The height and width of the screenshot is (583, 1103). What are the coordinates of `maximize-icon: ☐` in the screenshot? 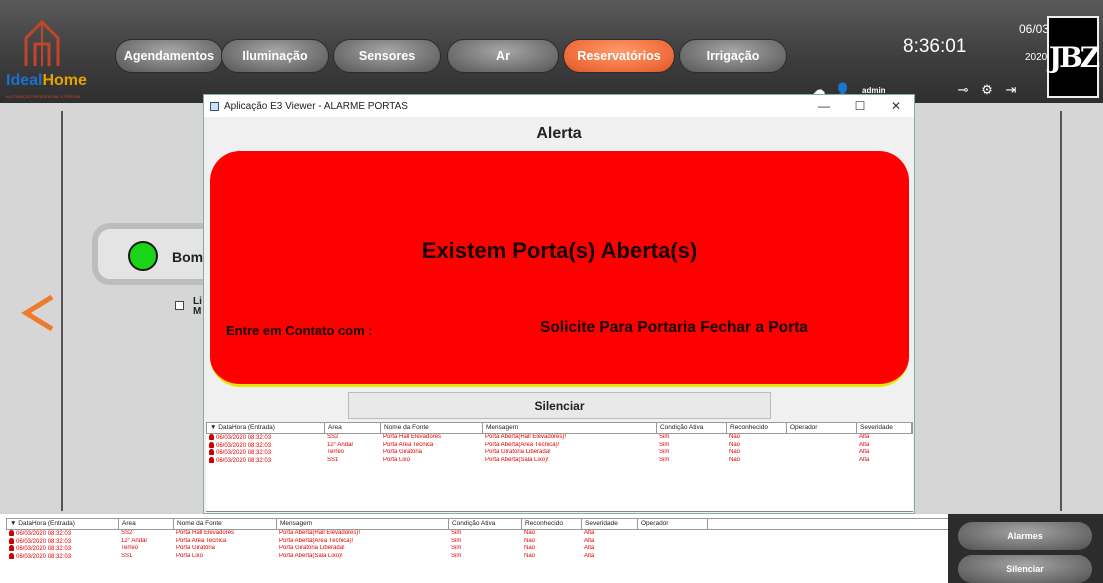 It's located at (860, 106).